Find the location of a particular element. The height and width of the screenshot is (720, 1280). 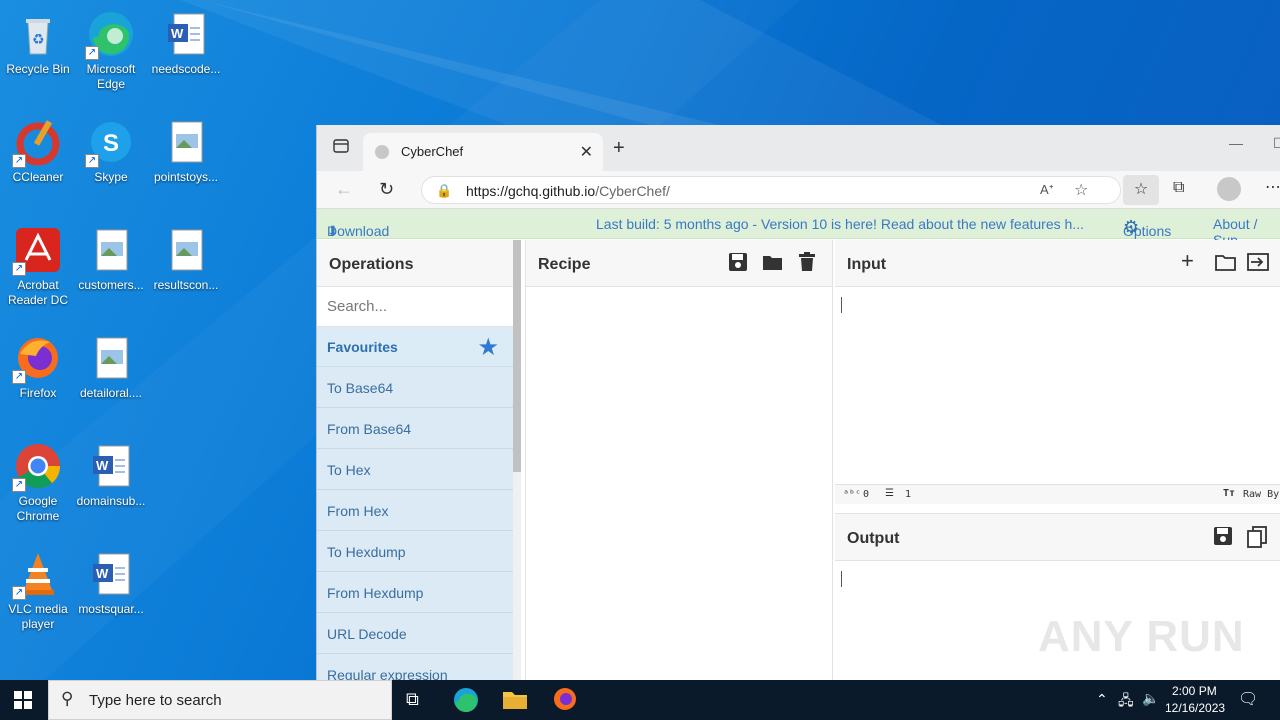

clear-recipe-icon is located at coordinates (809, 263).